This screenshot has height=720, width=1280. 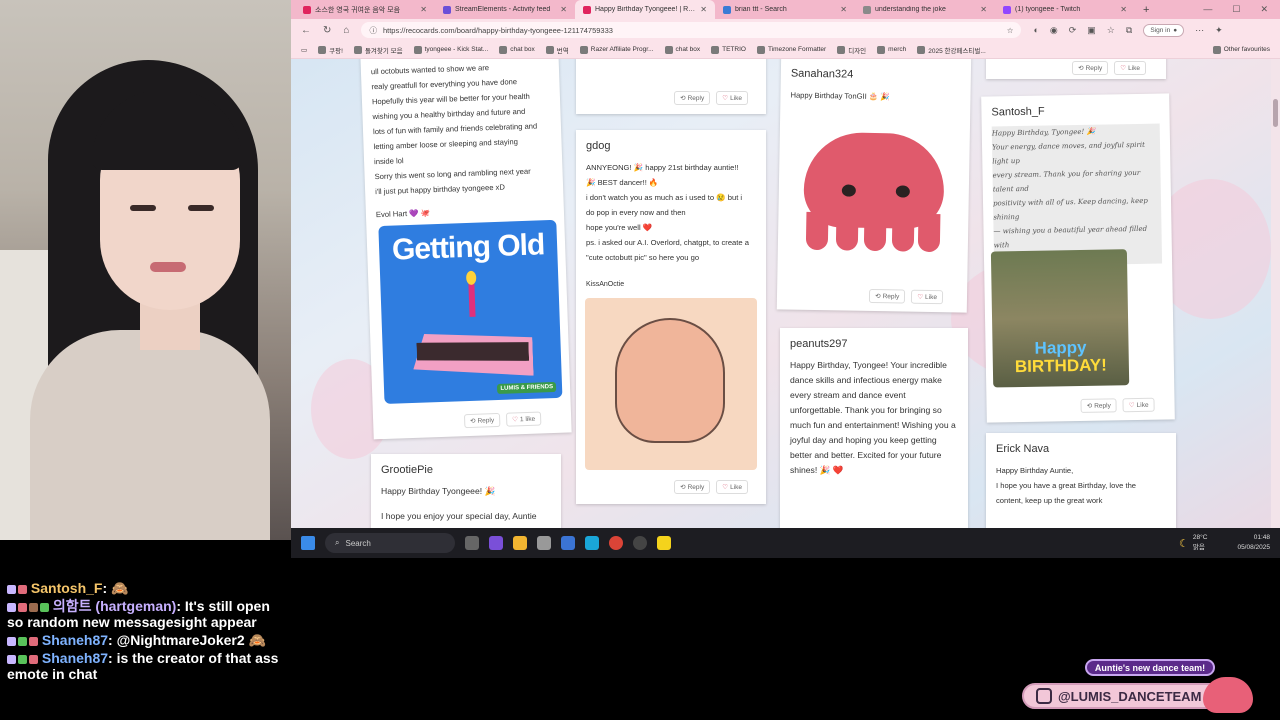 I want to click on file-explorer-icon, so click(x=520, y=543).